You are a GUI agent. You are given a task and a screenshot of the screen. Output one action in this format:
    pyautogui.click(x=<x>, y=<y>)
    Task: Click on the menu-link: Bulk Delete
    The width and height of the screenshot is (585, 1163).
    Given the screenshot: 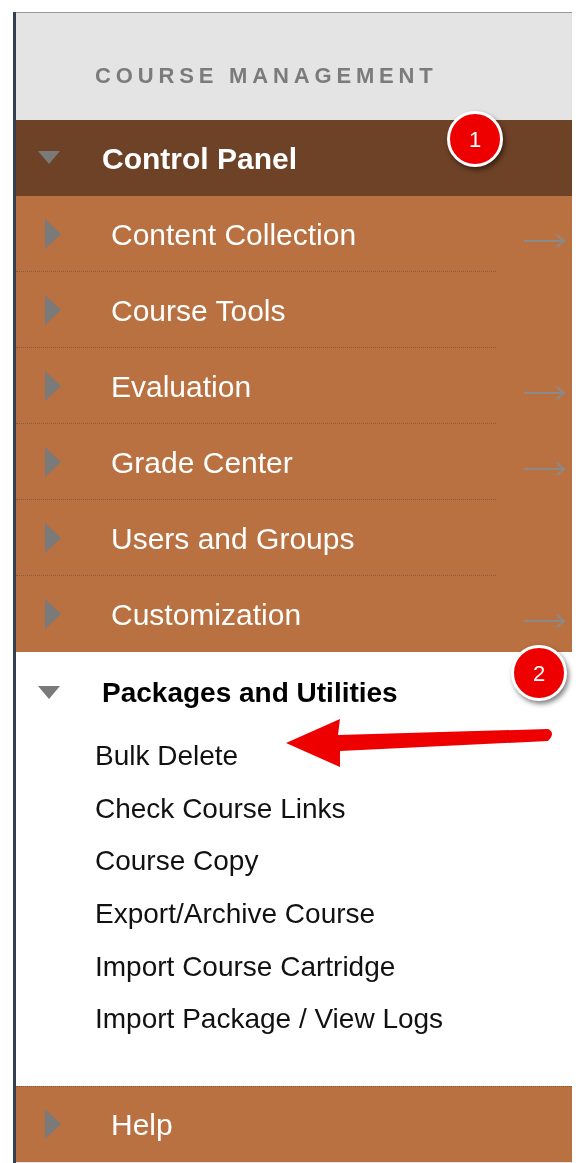 What is the action you would take?
    pyautogui.click(x=333, y=756)
    